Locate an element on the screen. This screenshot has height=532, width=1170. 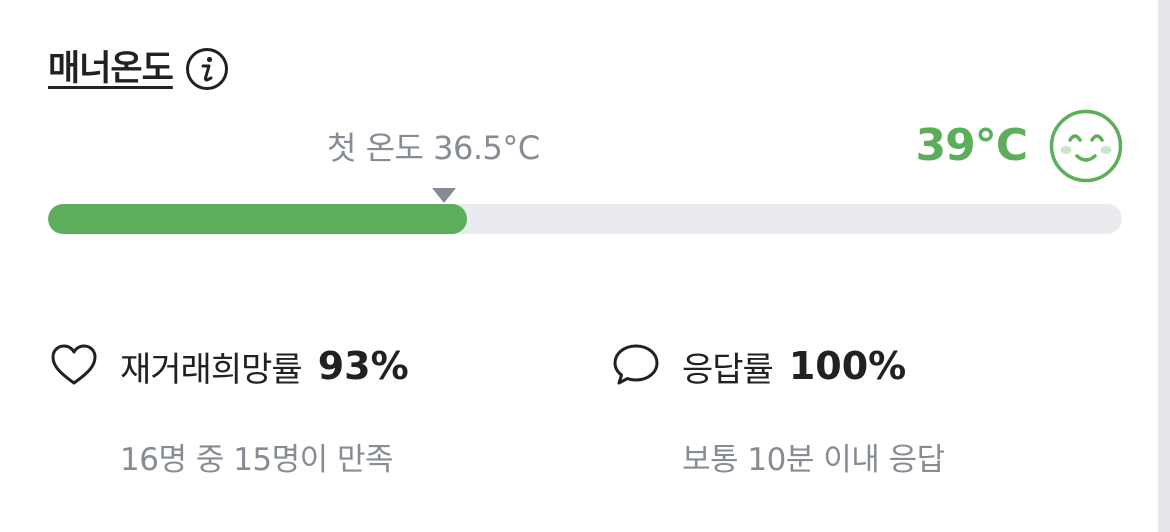
temperature-bar is located at coordinates (585, 219).